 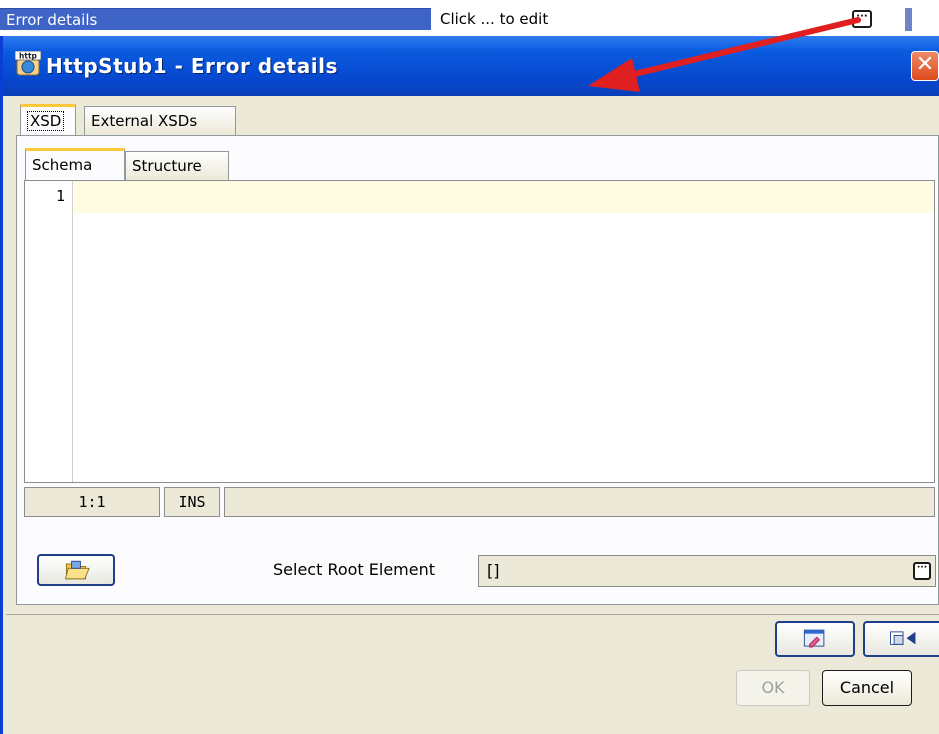 I want to click on panel-arrow-icon, so click(x=903, y=638).